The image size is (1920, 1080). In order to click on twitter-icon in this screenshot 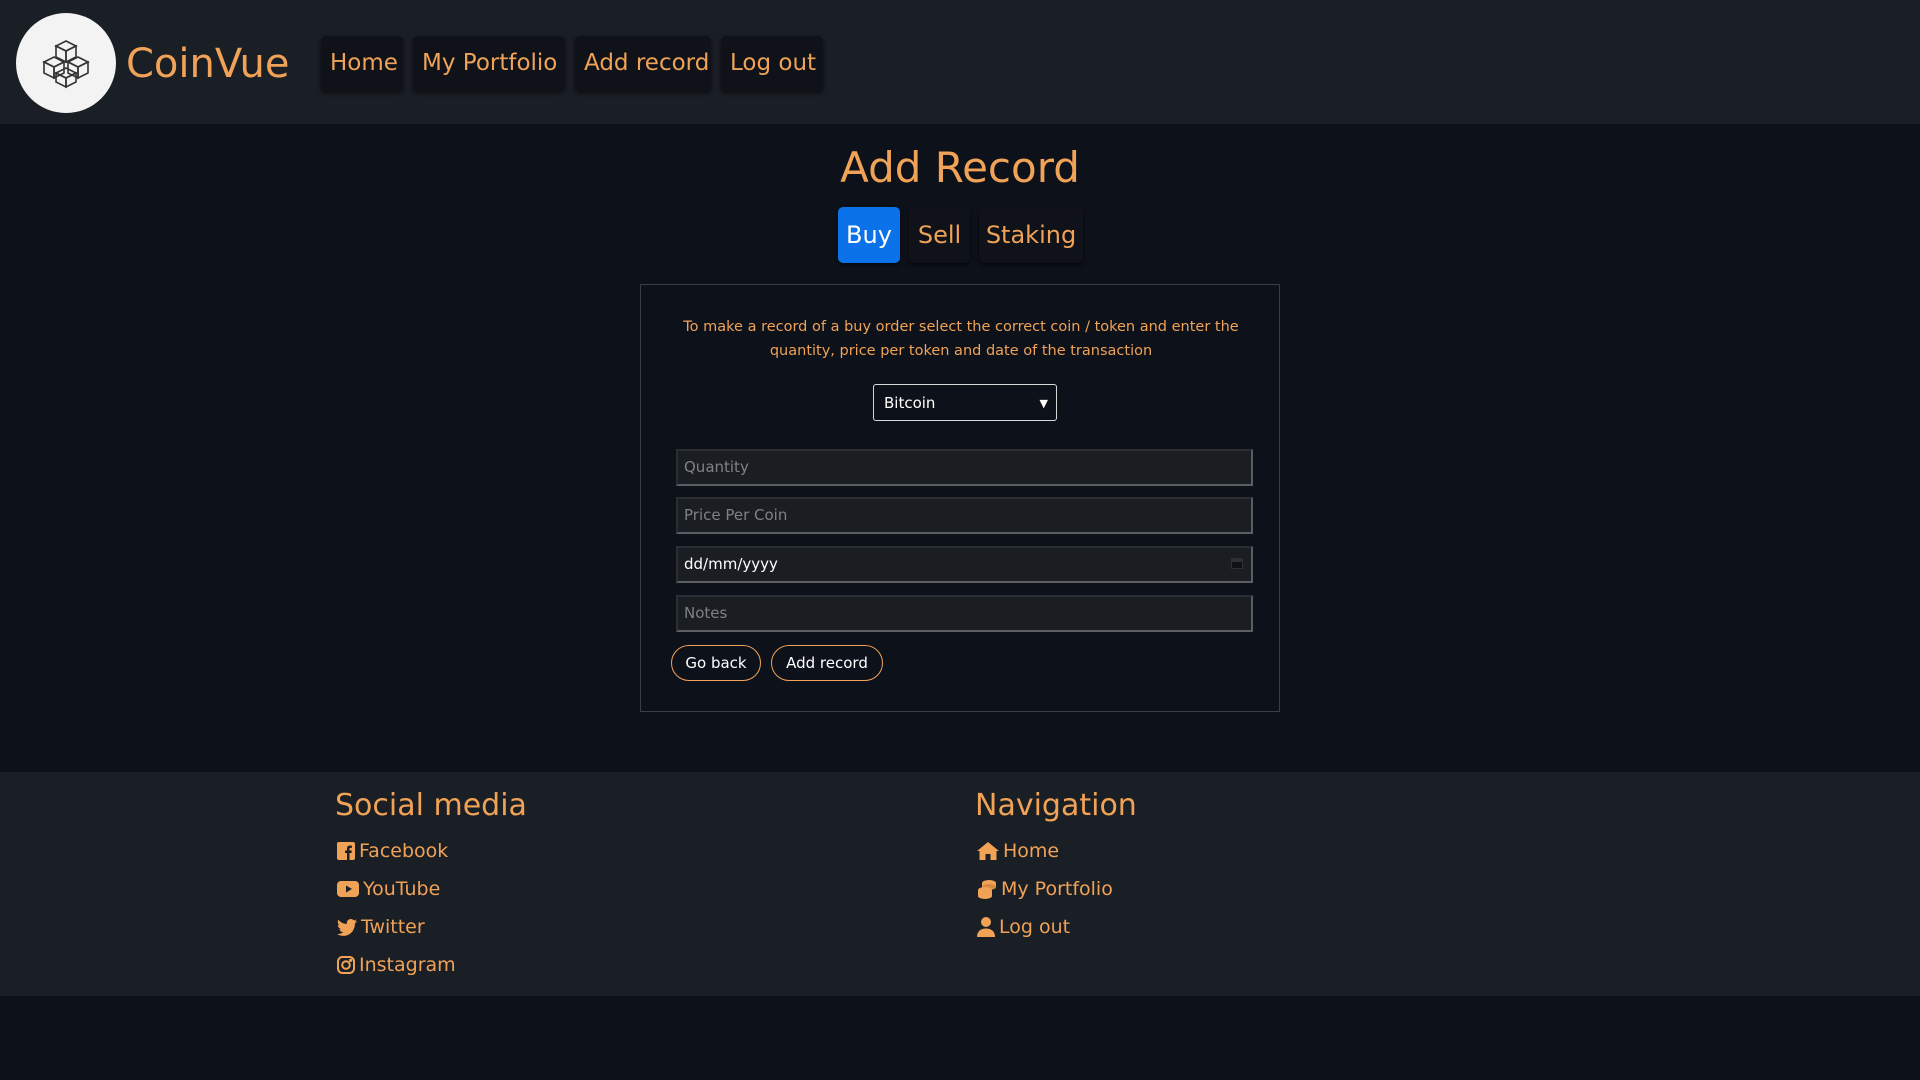, I will do `click(347, 927)`.